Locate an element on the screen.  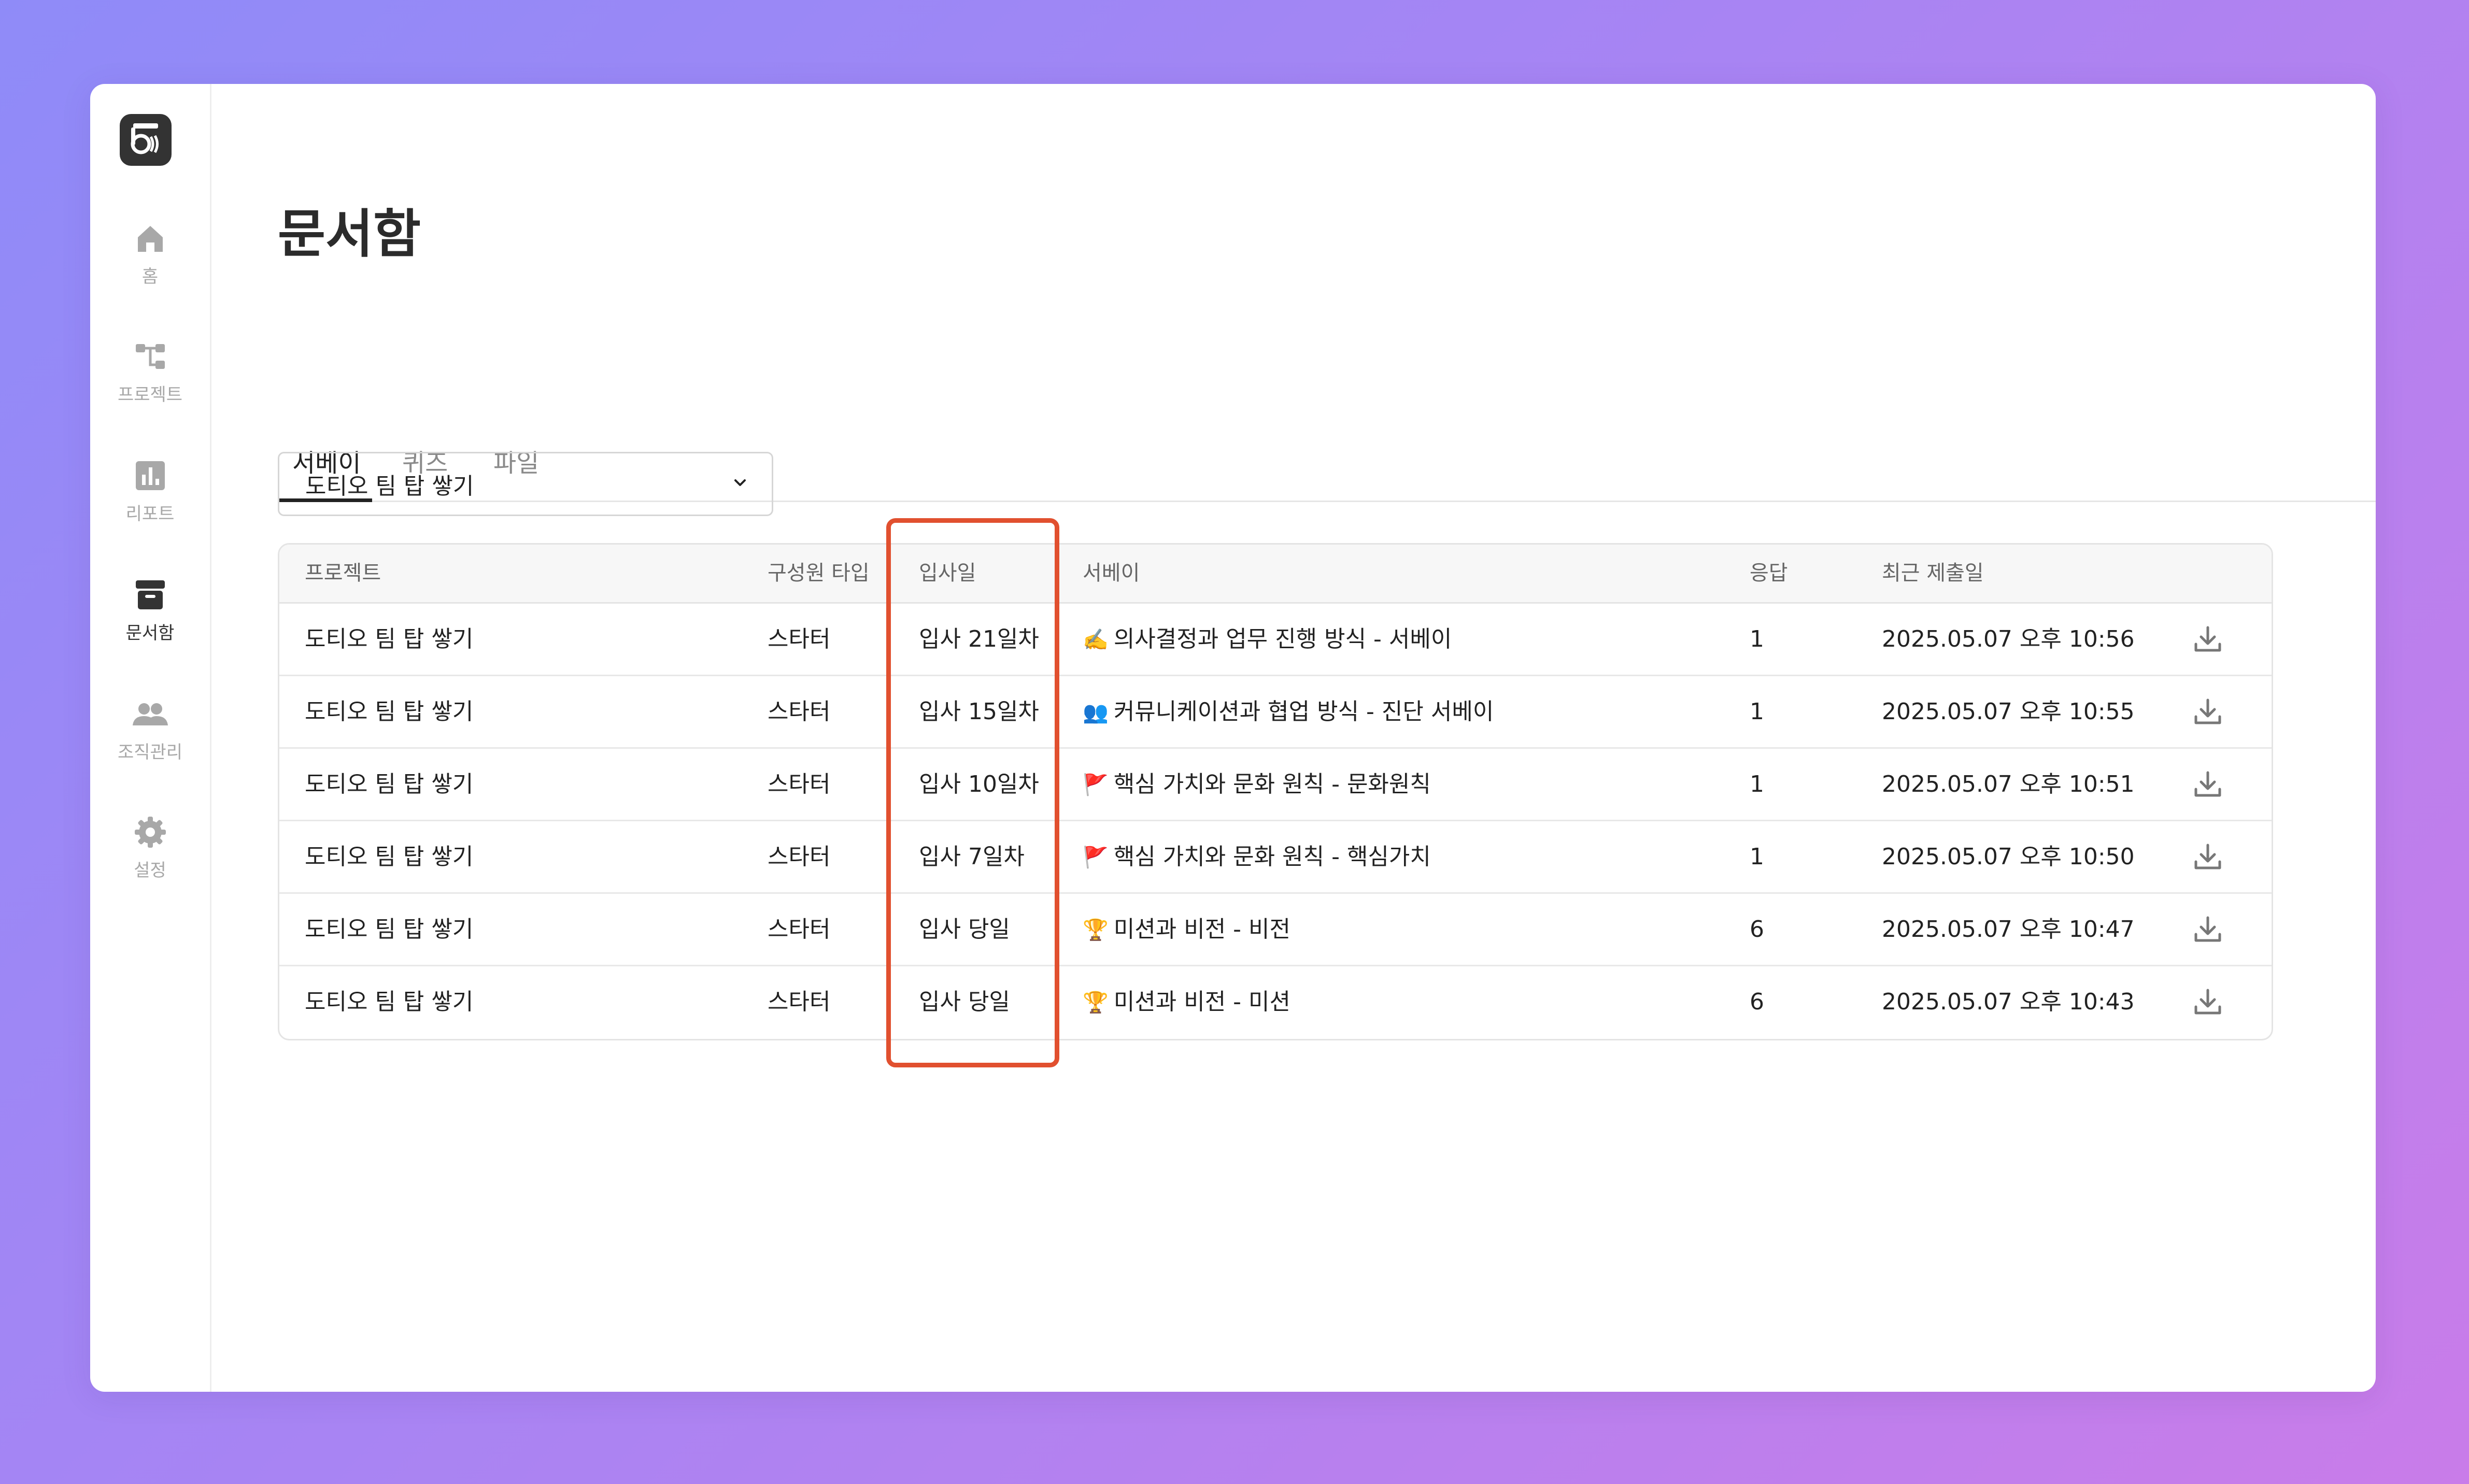
column-header-responses: 응답 is located at coordinates (1769, 573).